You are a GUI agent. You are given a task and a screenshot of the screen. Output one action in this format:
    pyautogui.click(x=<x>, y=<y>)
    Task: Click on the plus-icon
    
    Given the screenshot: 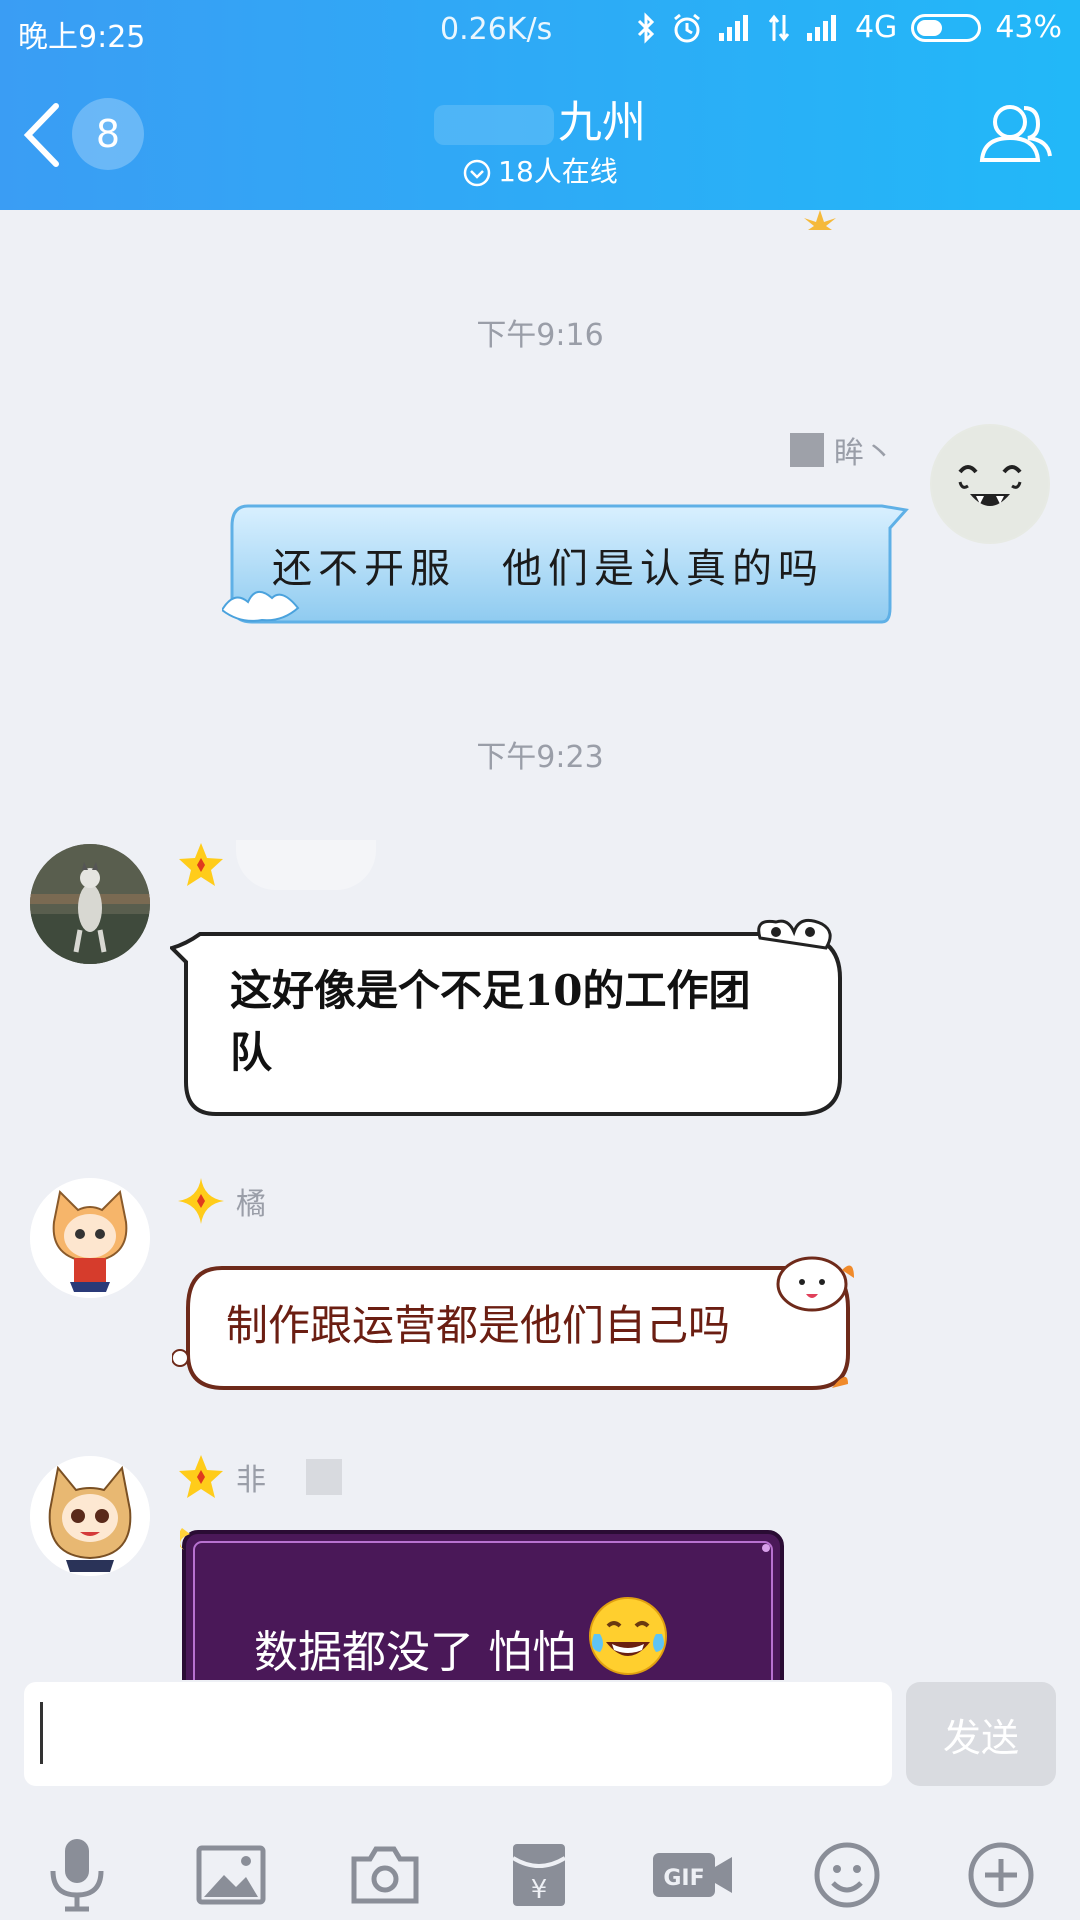 What is the action you would take?
    pyautogui.click(x=1001, y=1875)
    